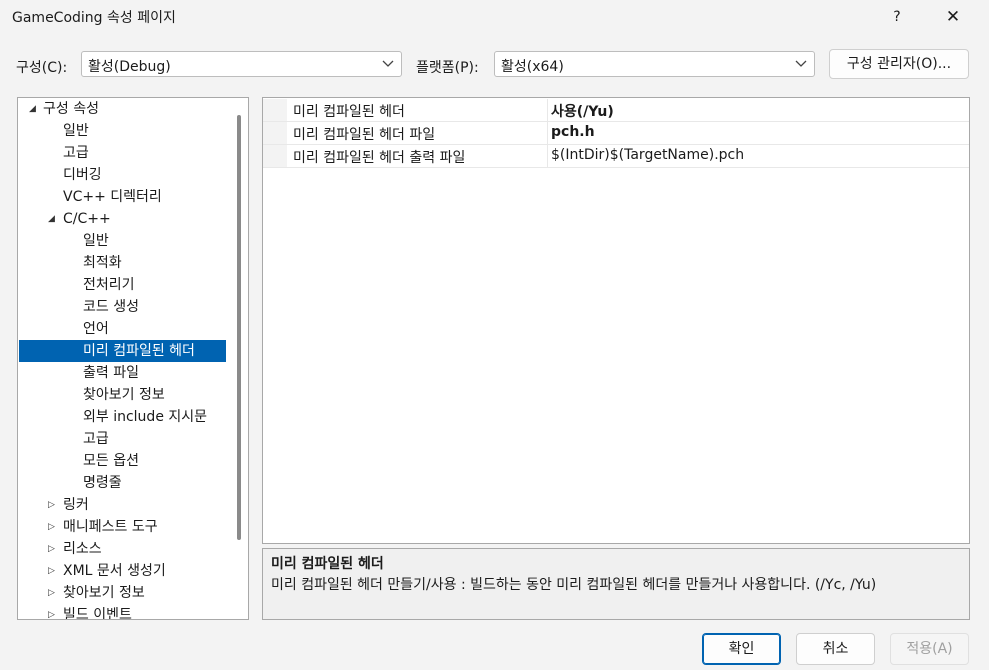  What do you see at coordinates (145, 417) in the screenshot?
I see `tree-item-label: 외부 include 지시문` at bounding box center [145, 417].